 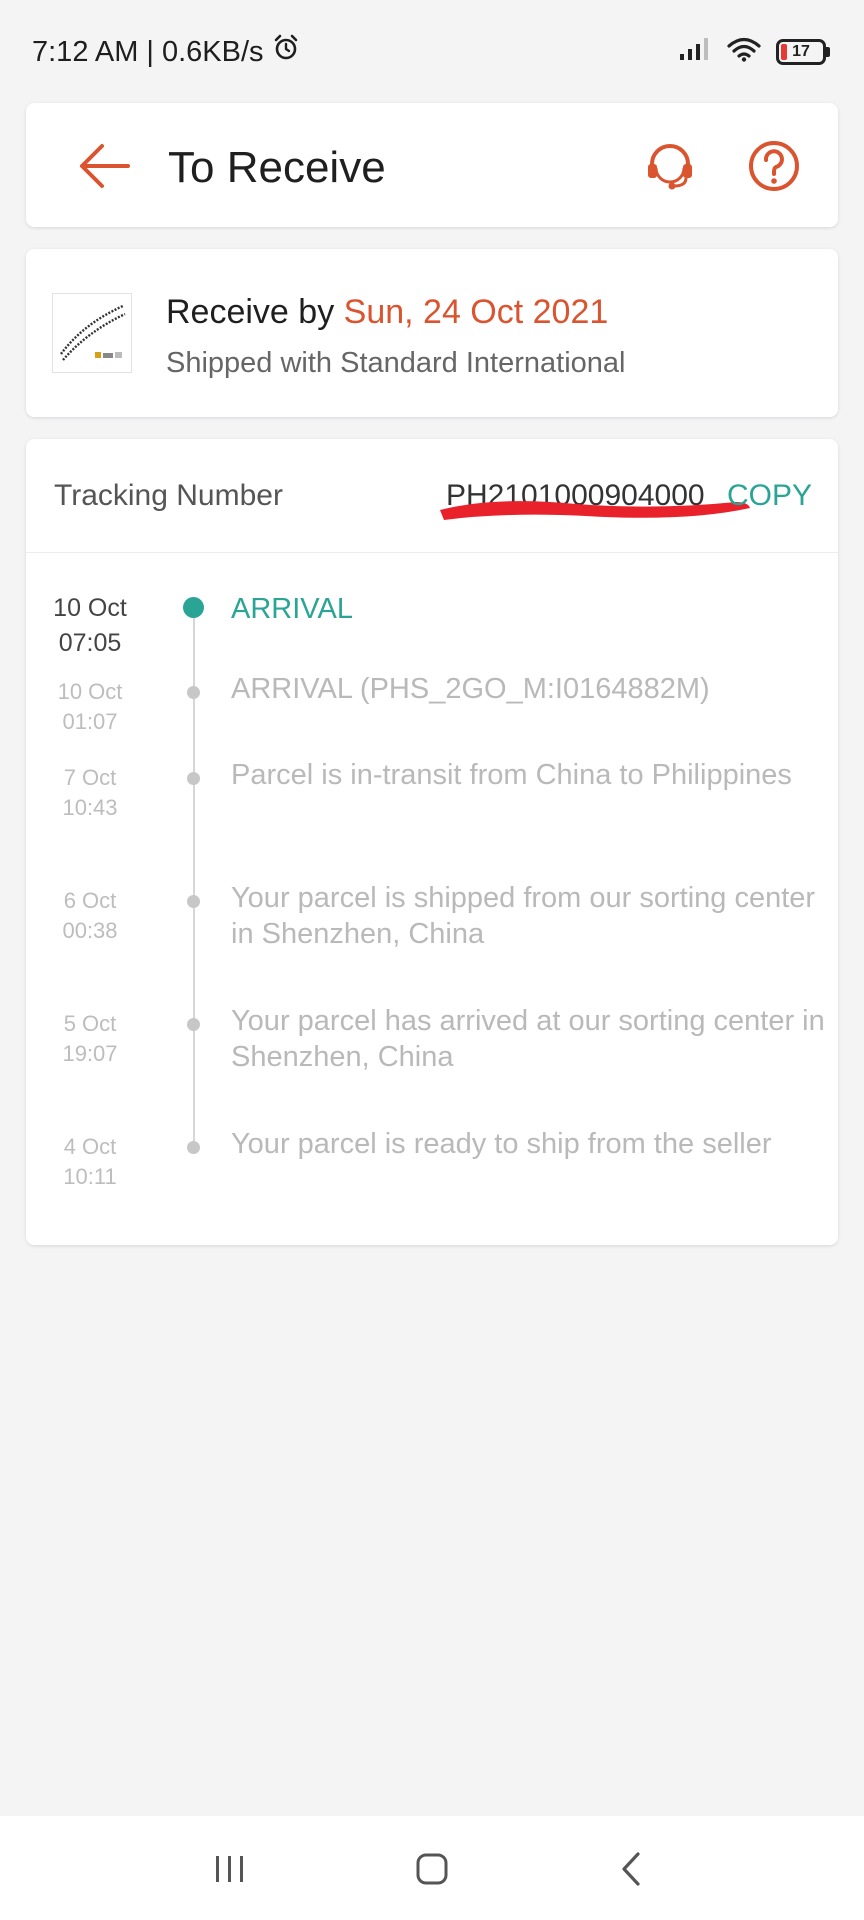 I want to click on receive-by-label: Receive by, so click(x=250, y=312).